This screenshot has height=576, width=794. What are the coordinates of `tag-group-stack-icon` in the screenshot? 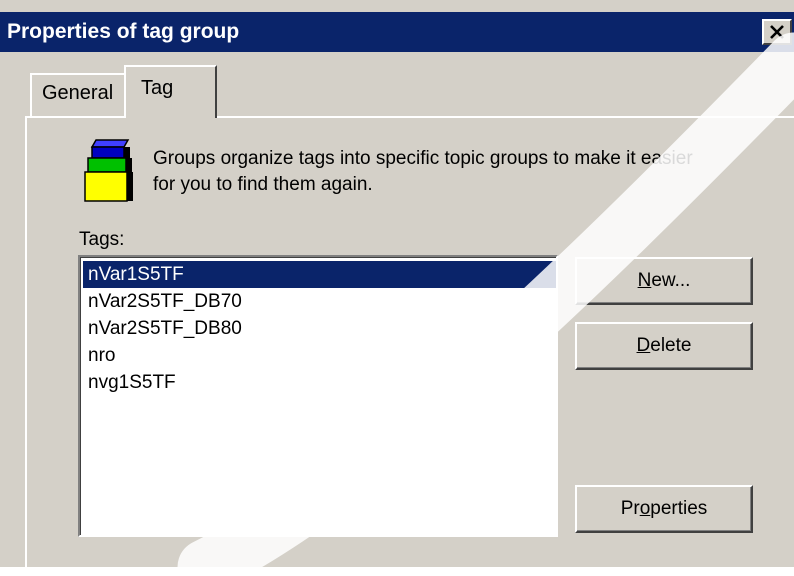 It's located at (108, 170).